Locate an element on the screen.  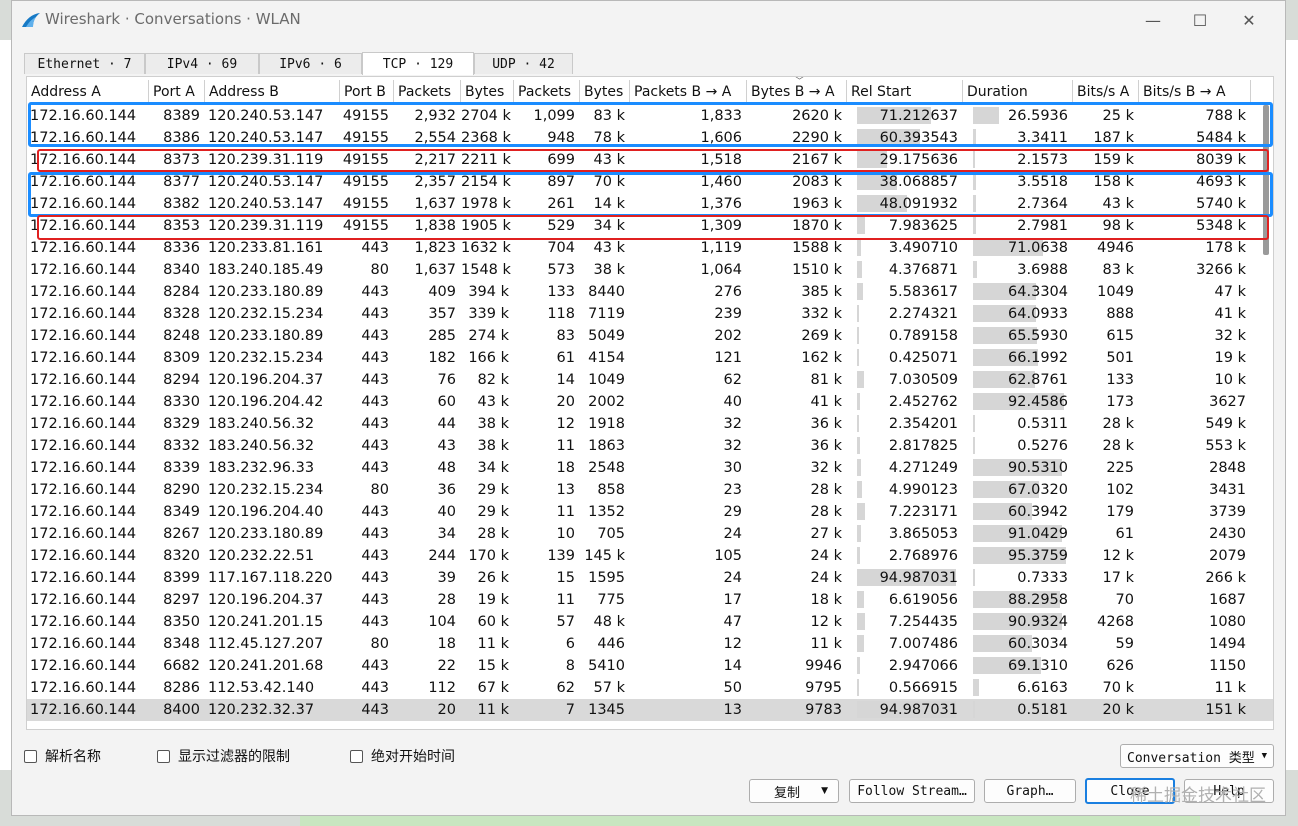
vertical-scrollbar is located at coordinates (1266, 180).